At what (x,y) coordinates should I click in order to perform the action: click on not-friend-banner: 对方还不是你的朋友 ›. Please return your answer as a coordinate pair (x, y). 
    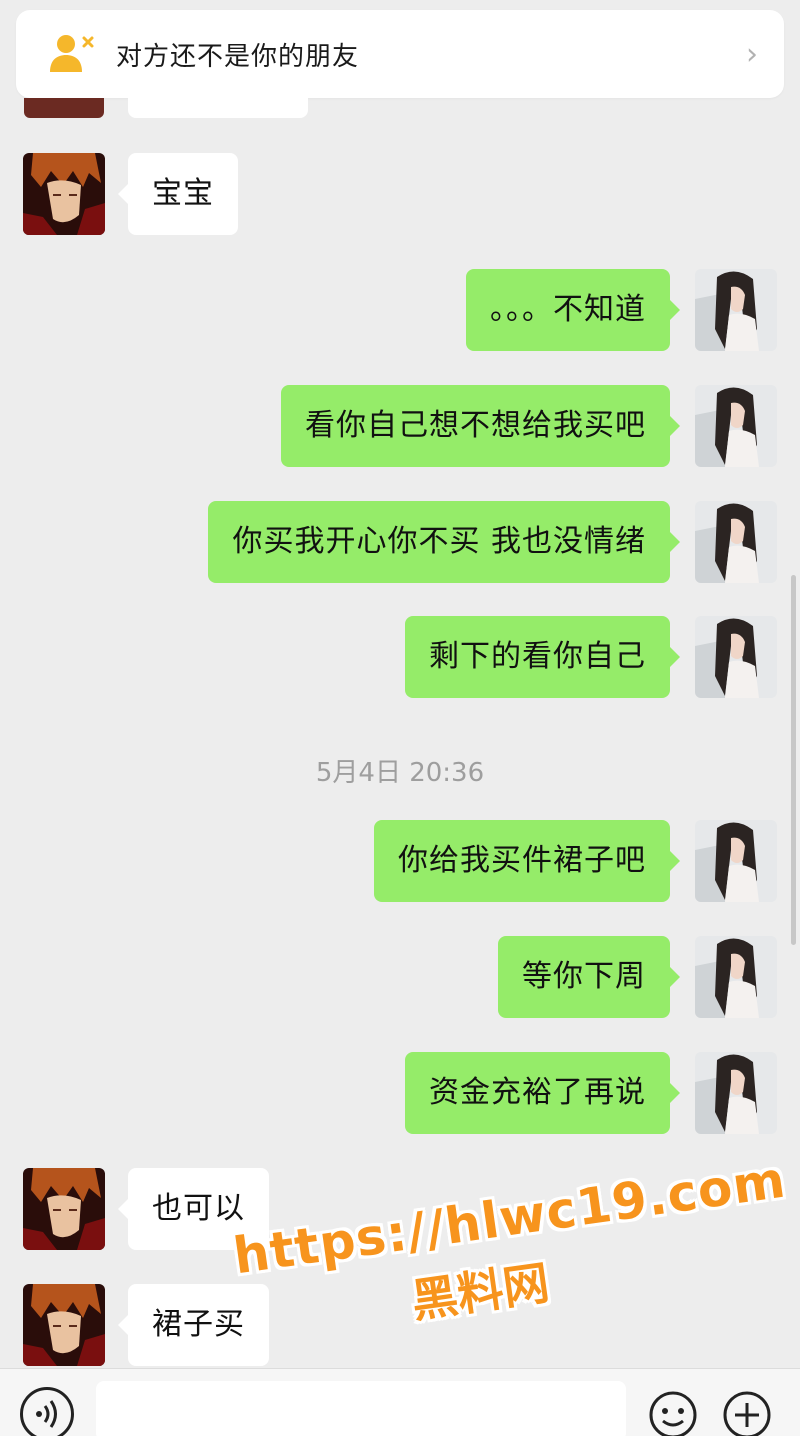
    Looking at the image, I should click on (400, 54).